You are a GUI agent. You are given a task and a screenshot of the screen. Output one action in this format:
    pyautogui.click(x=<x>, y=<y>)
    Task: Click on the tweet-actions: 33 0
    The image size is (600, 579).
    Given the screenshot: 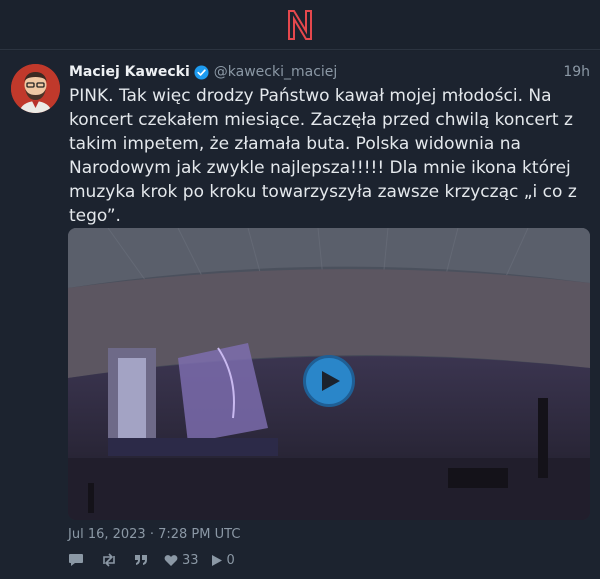 What is the action you would take?
    pyautogui.click(x=157, y=560)
    